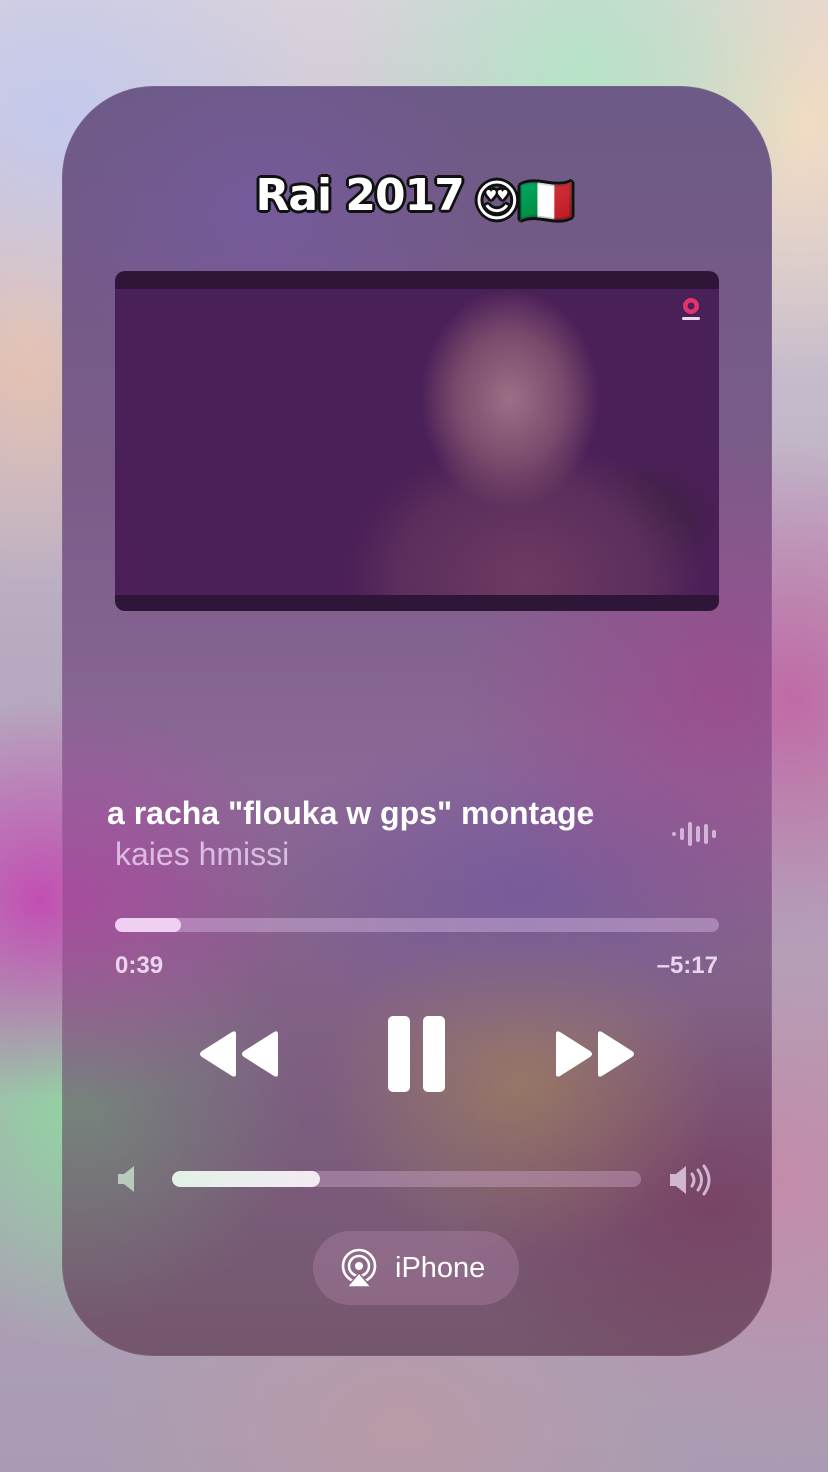 The image size is (828, 1472). I want to click on playback-scrubber, so click(417, 925).